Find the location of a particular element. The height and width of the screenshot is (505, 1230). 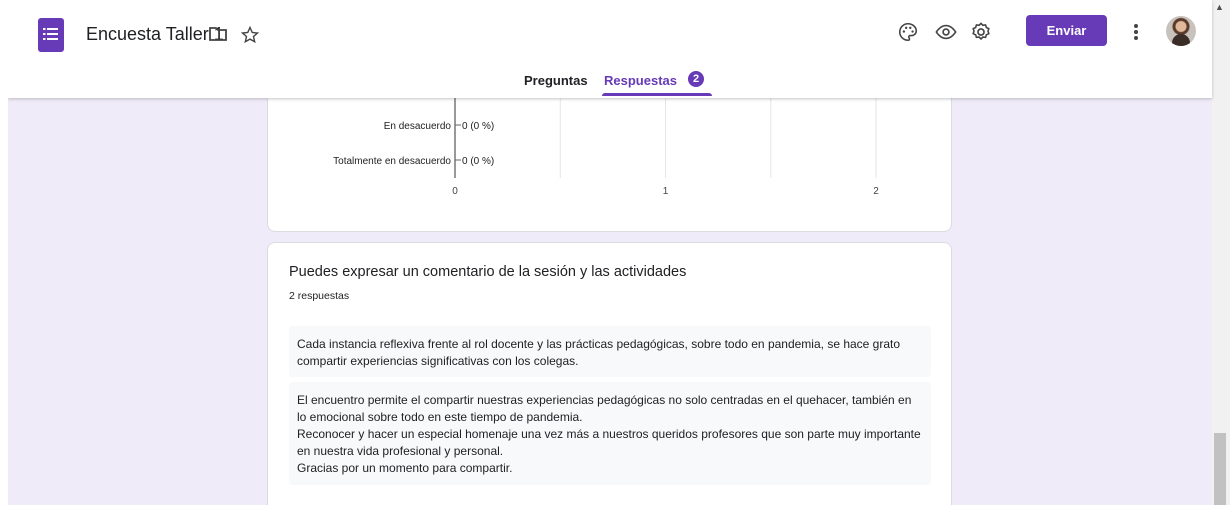

send-button: Enviar is located at coordinates (1066, 30).